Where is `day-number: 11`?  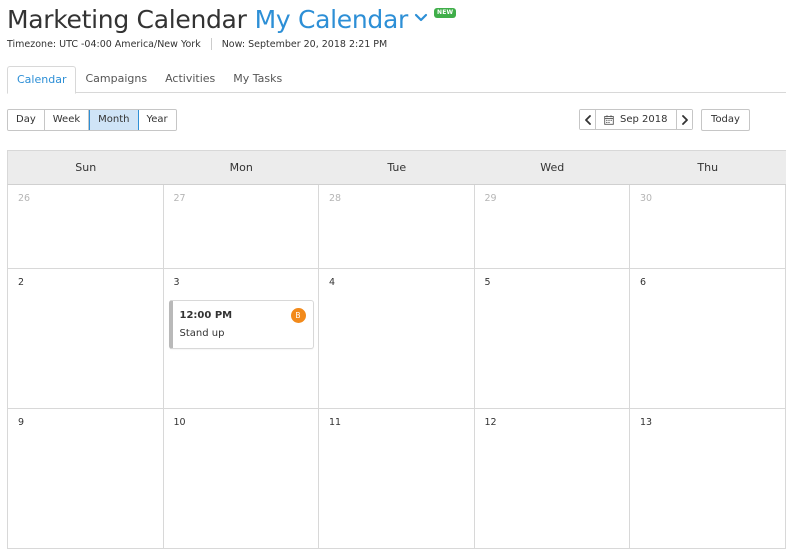 day-number: 11 is located at coordinates (335, 422).